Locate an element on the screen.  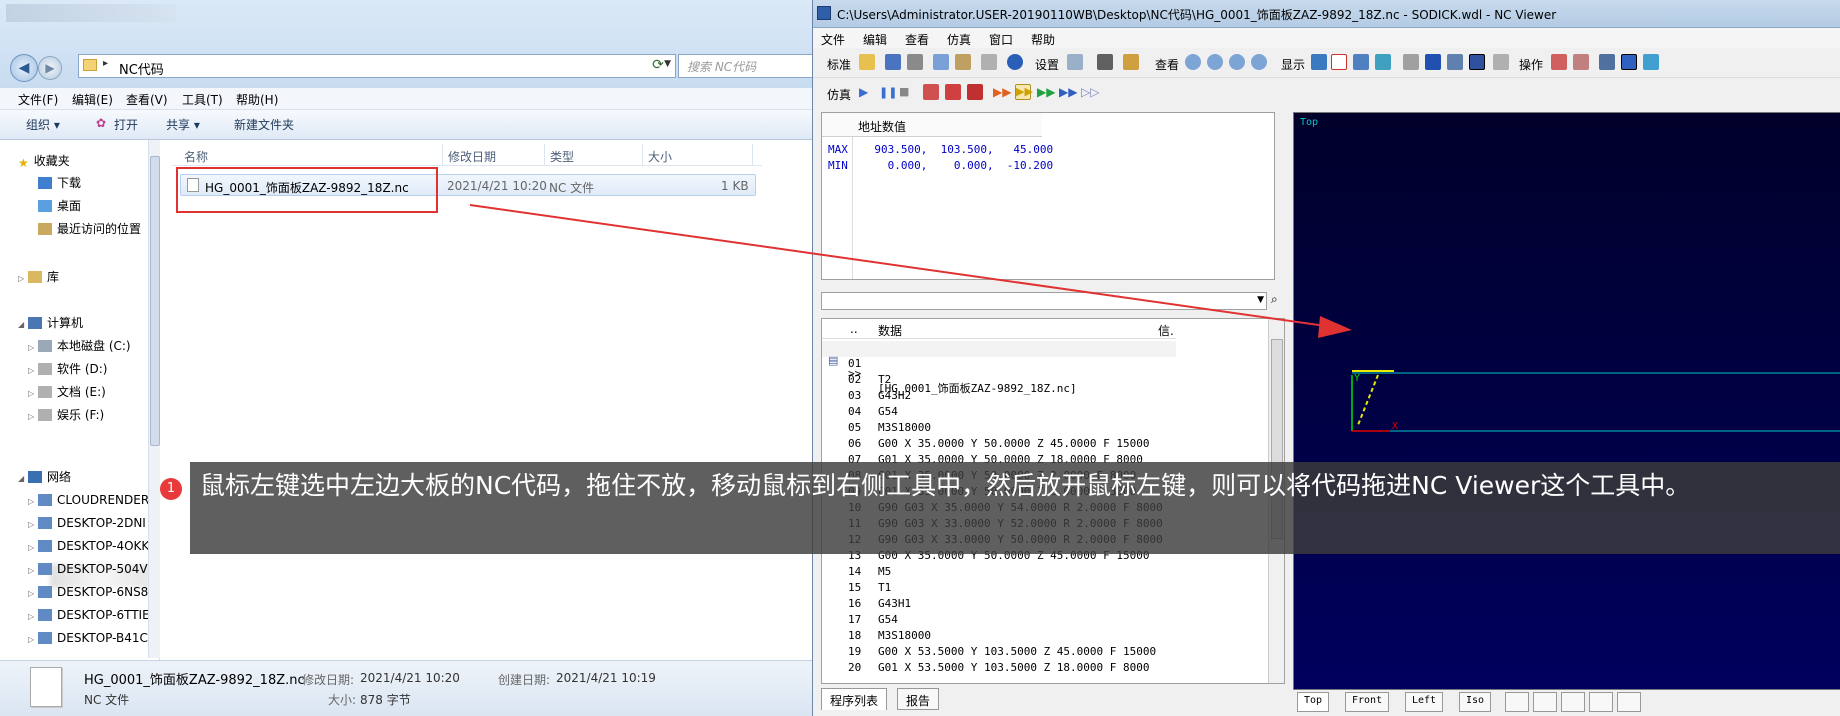
refresh-icon: ⟳ is located at coordinates (658, 66).